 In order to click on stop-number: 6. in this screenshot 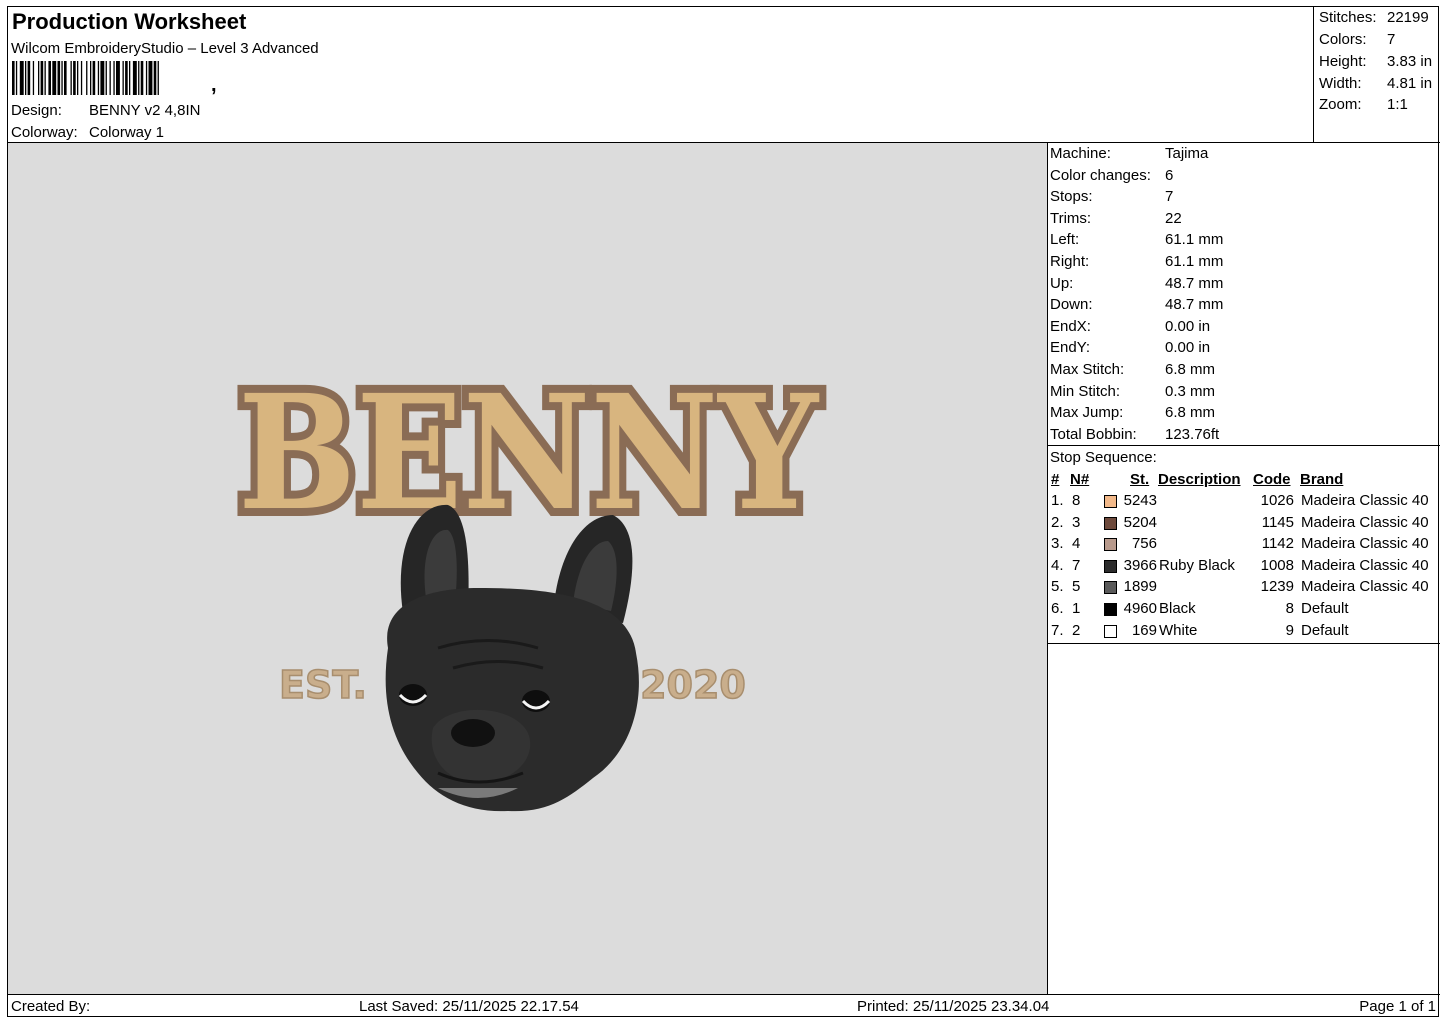, I will do `click(1057, 608)`.